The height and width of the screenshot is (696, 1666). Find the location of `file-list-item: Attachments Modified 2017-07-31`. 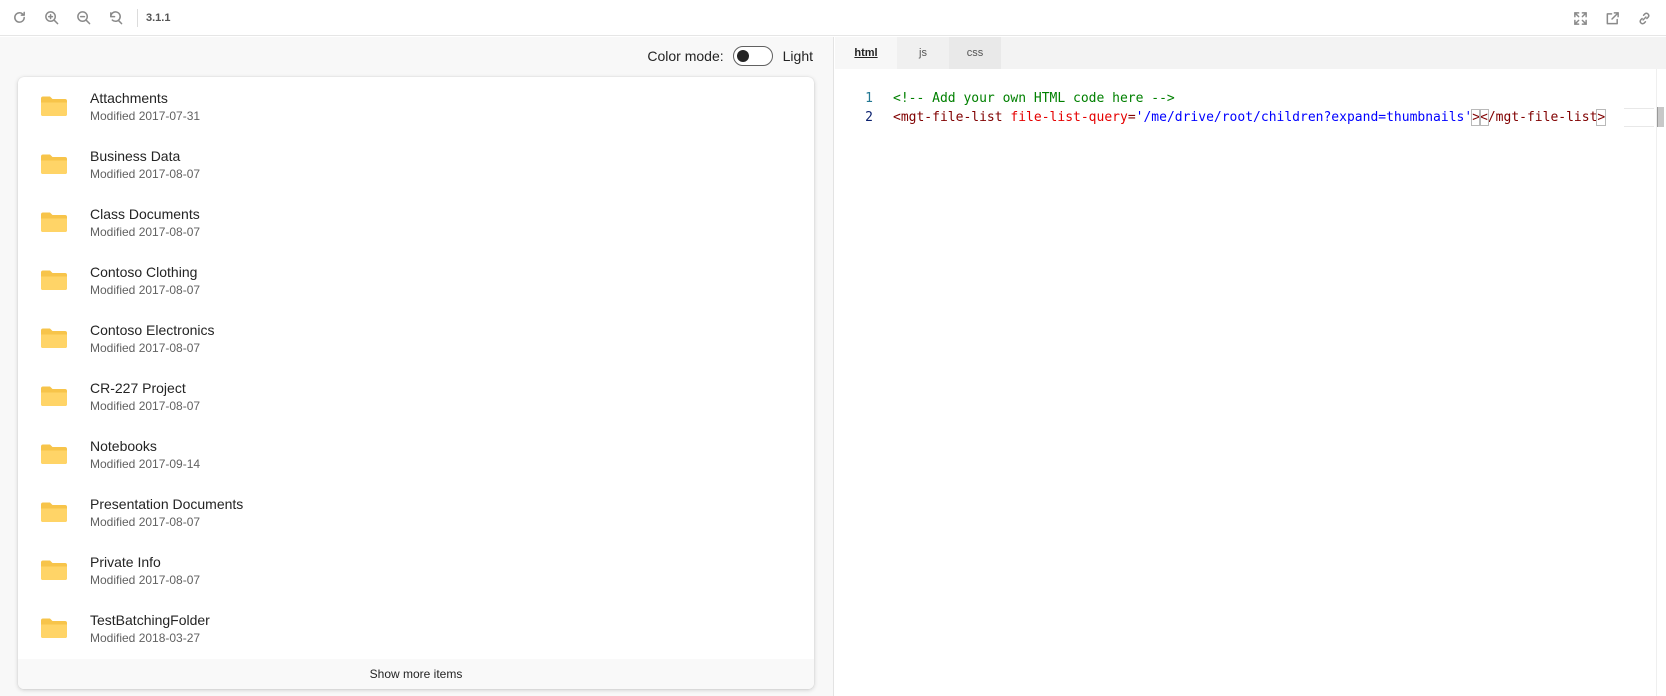

file-list-item: Attachments Modified 2017-07-31 is located at coordinates (416, 106).